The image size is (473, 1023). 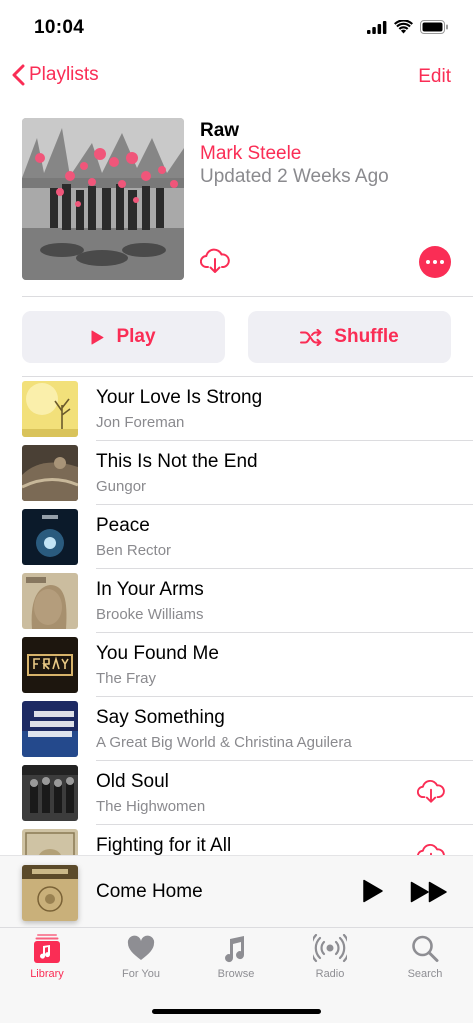 I want to click on tab-label: Search, so click(x=425, y=974).